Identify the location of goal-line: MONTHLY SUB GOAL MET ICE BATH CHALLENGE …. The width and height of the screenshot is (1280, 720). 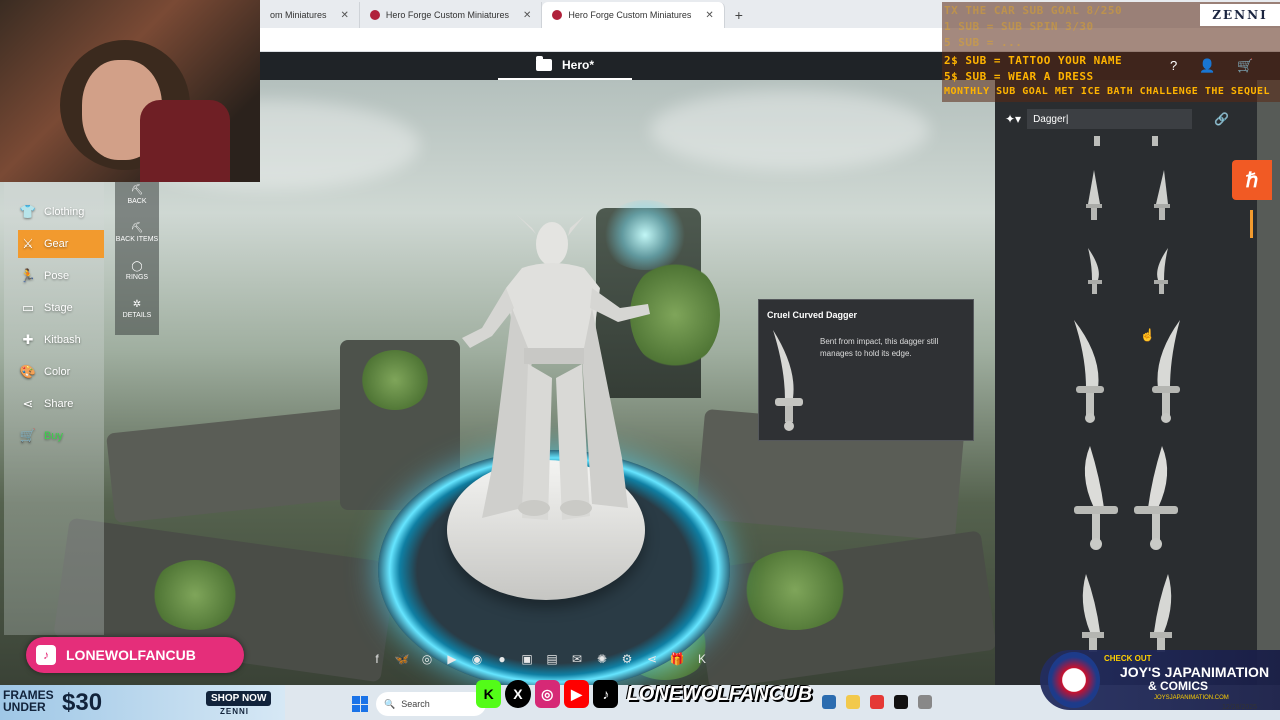
(1107, 91).